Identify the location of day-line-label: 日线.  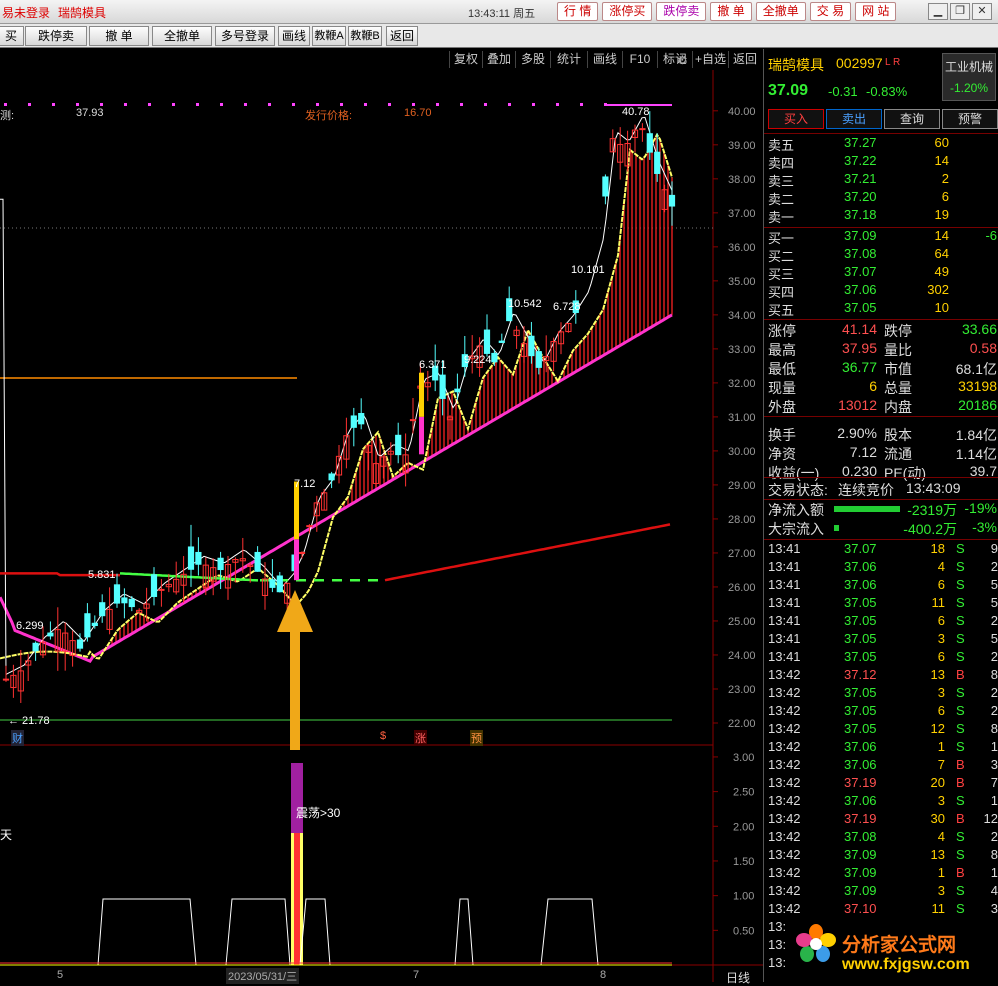
(738, 977).